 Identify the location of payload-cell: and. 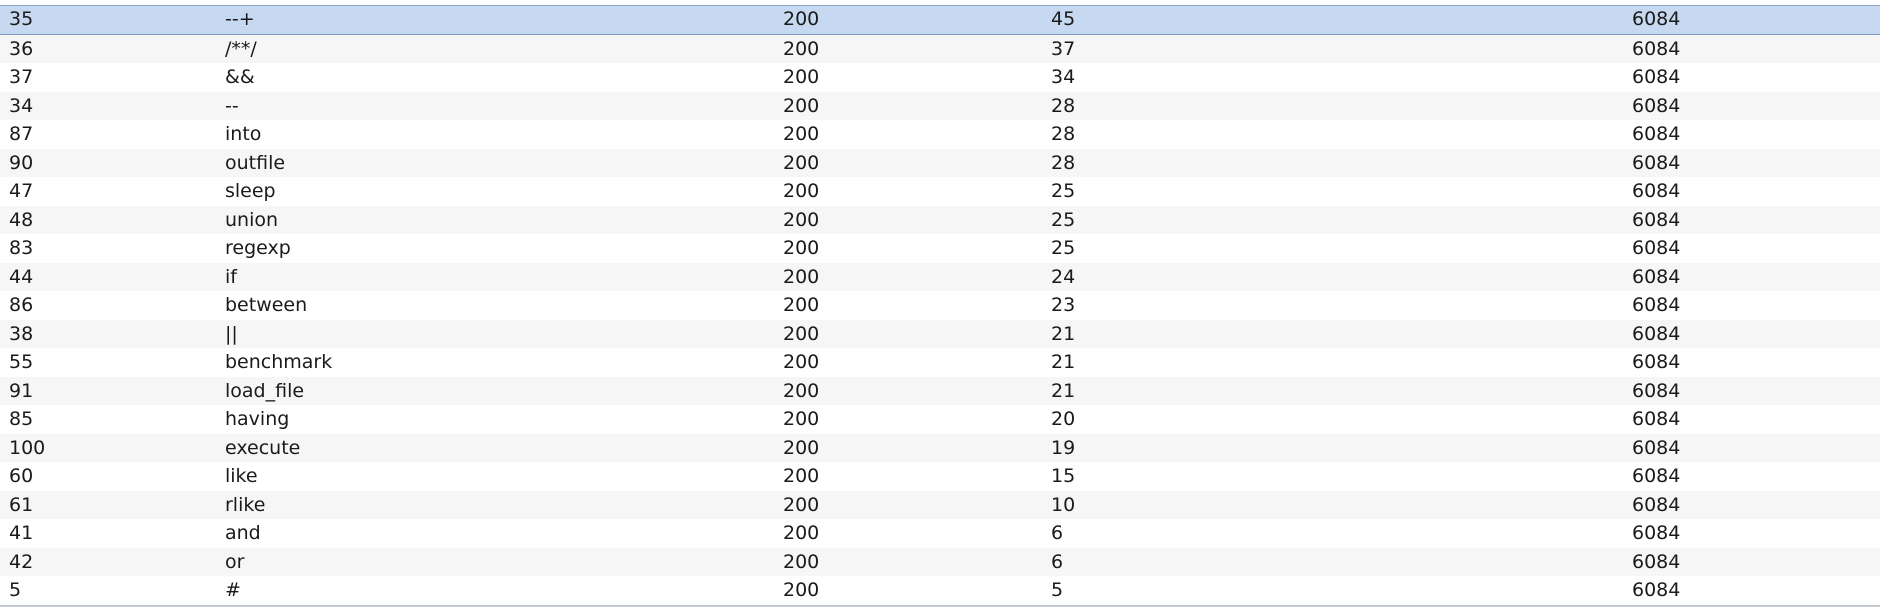
(243, 533).